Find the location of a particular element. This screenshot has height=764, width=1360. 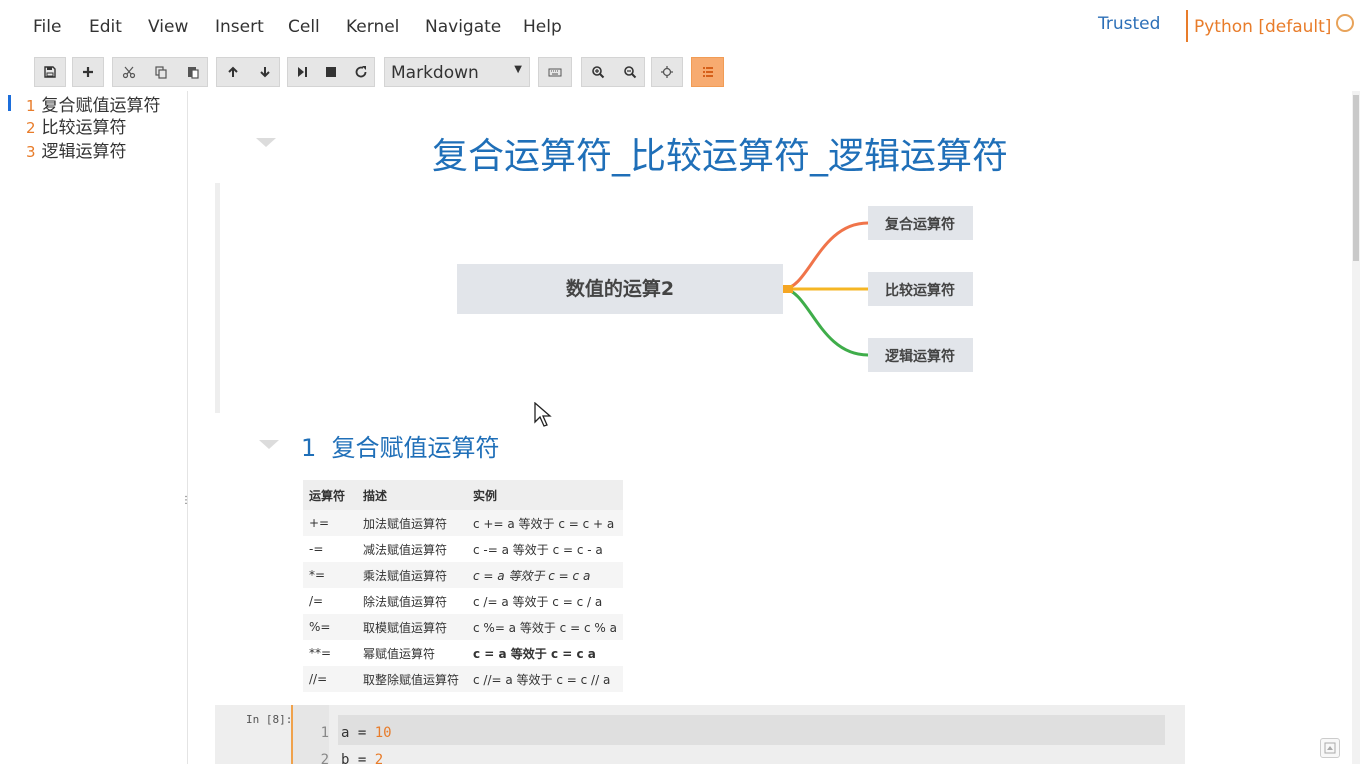

keyboard-icon is located at coordinates (555, 72).